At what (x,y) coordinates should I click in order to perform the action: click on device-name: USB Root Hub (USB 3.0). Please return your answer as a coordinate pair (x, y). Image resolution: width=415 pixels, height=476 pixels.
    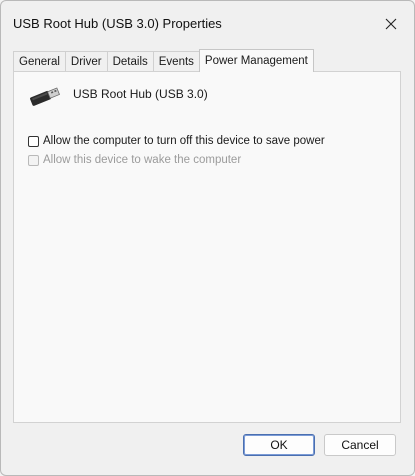
    Looking at the image, I should click on (140, 94).